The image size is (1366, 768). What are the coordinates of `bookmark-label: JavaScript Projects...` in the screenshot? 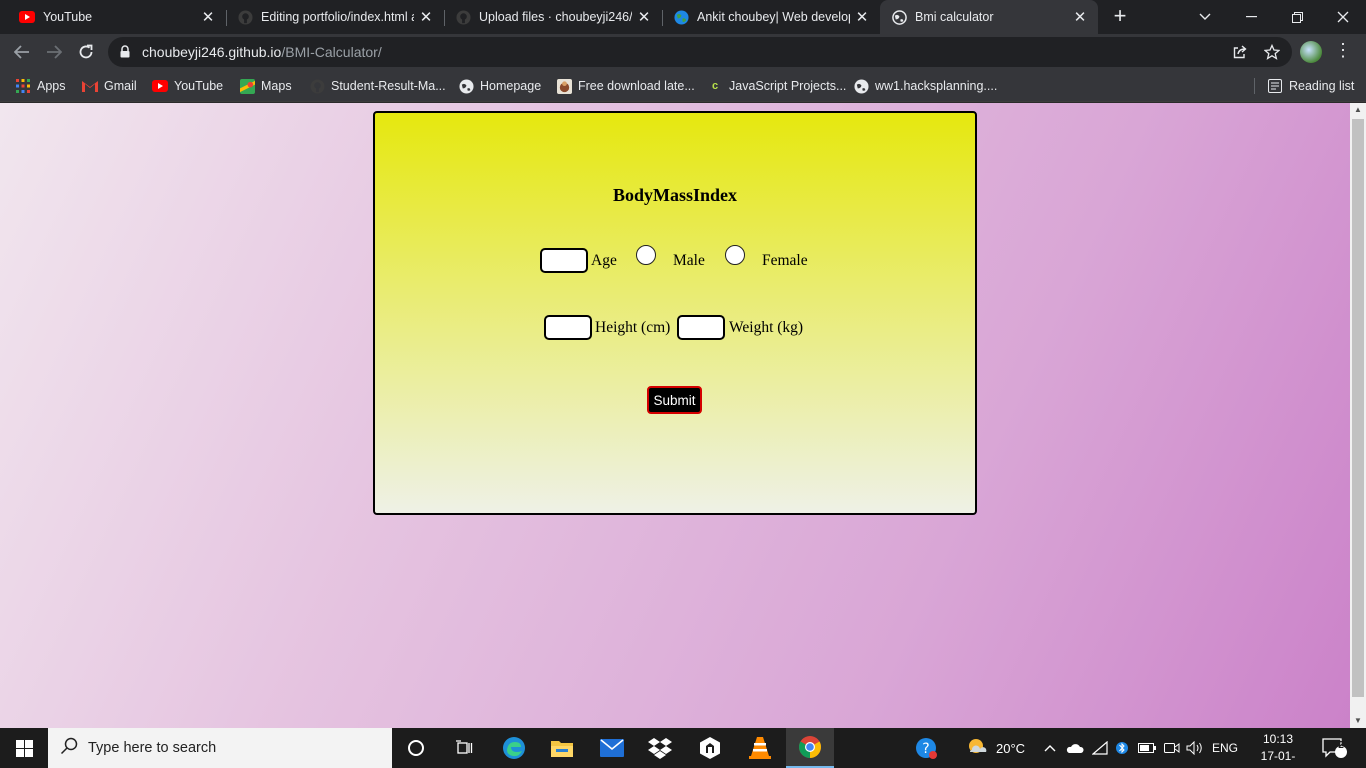 It's located at (788, 86).